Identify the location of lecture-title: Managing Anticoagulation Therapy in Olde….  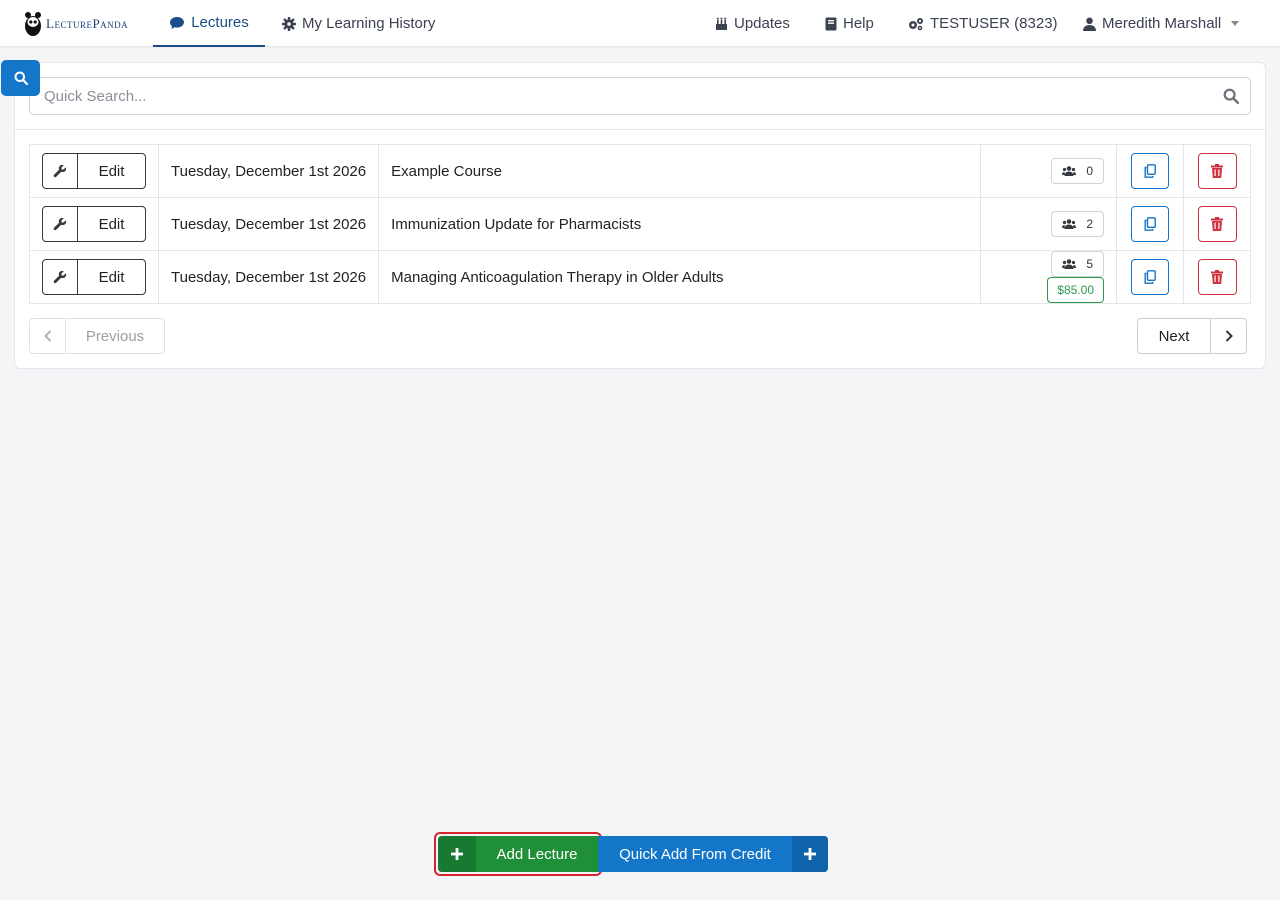
(679, 277).